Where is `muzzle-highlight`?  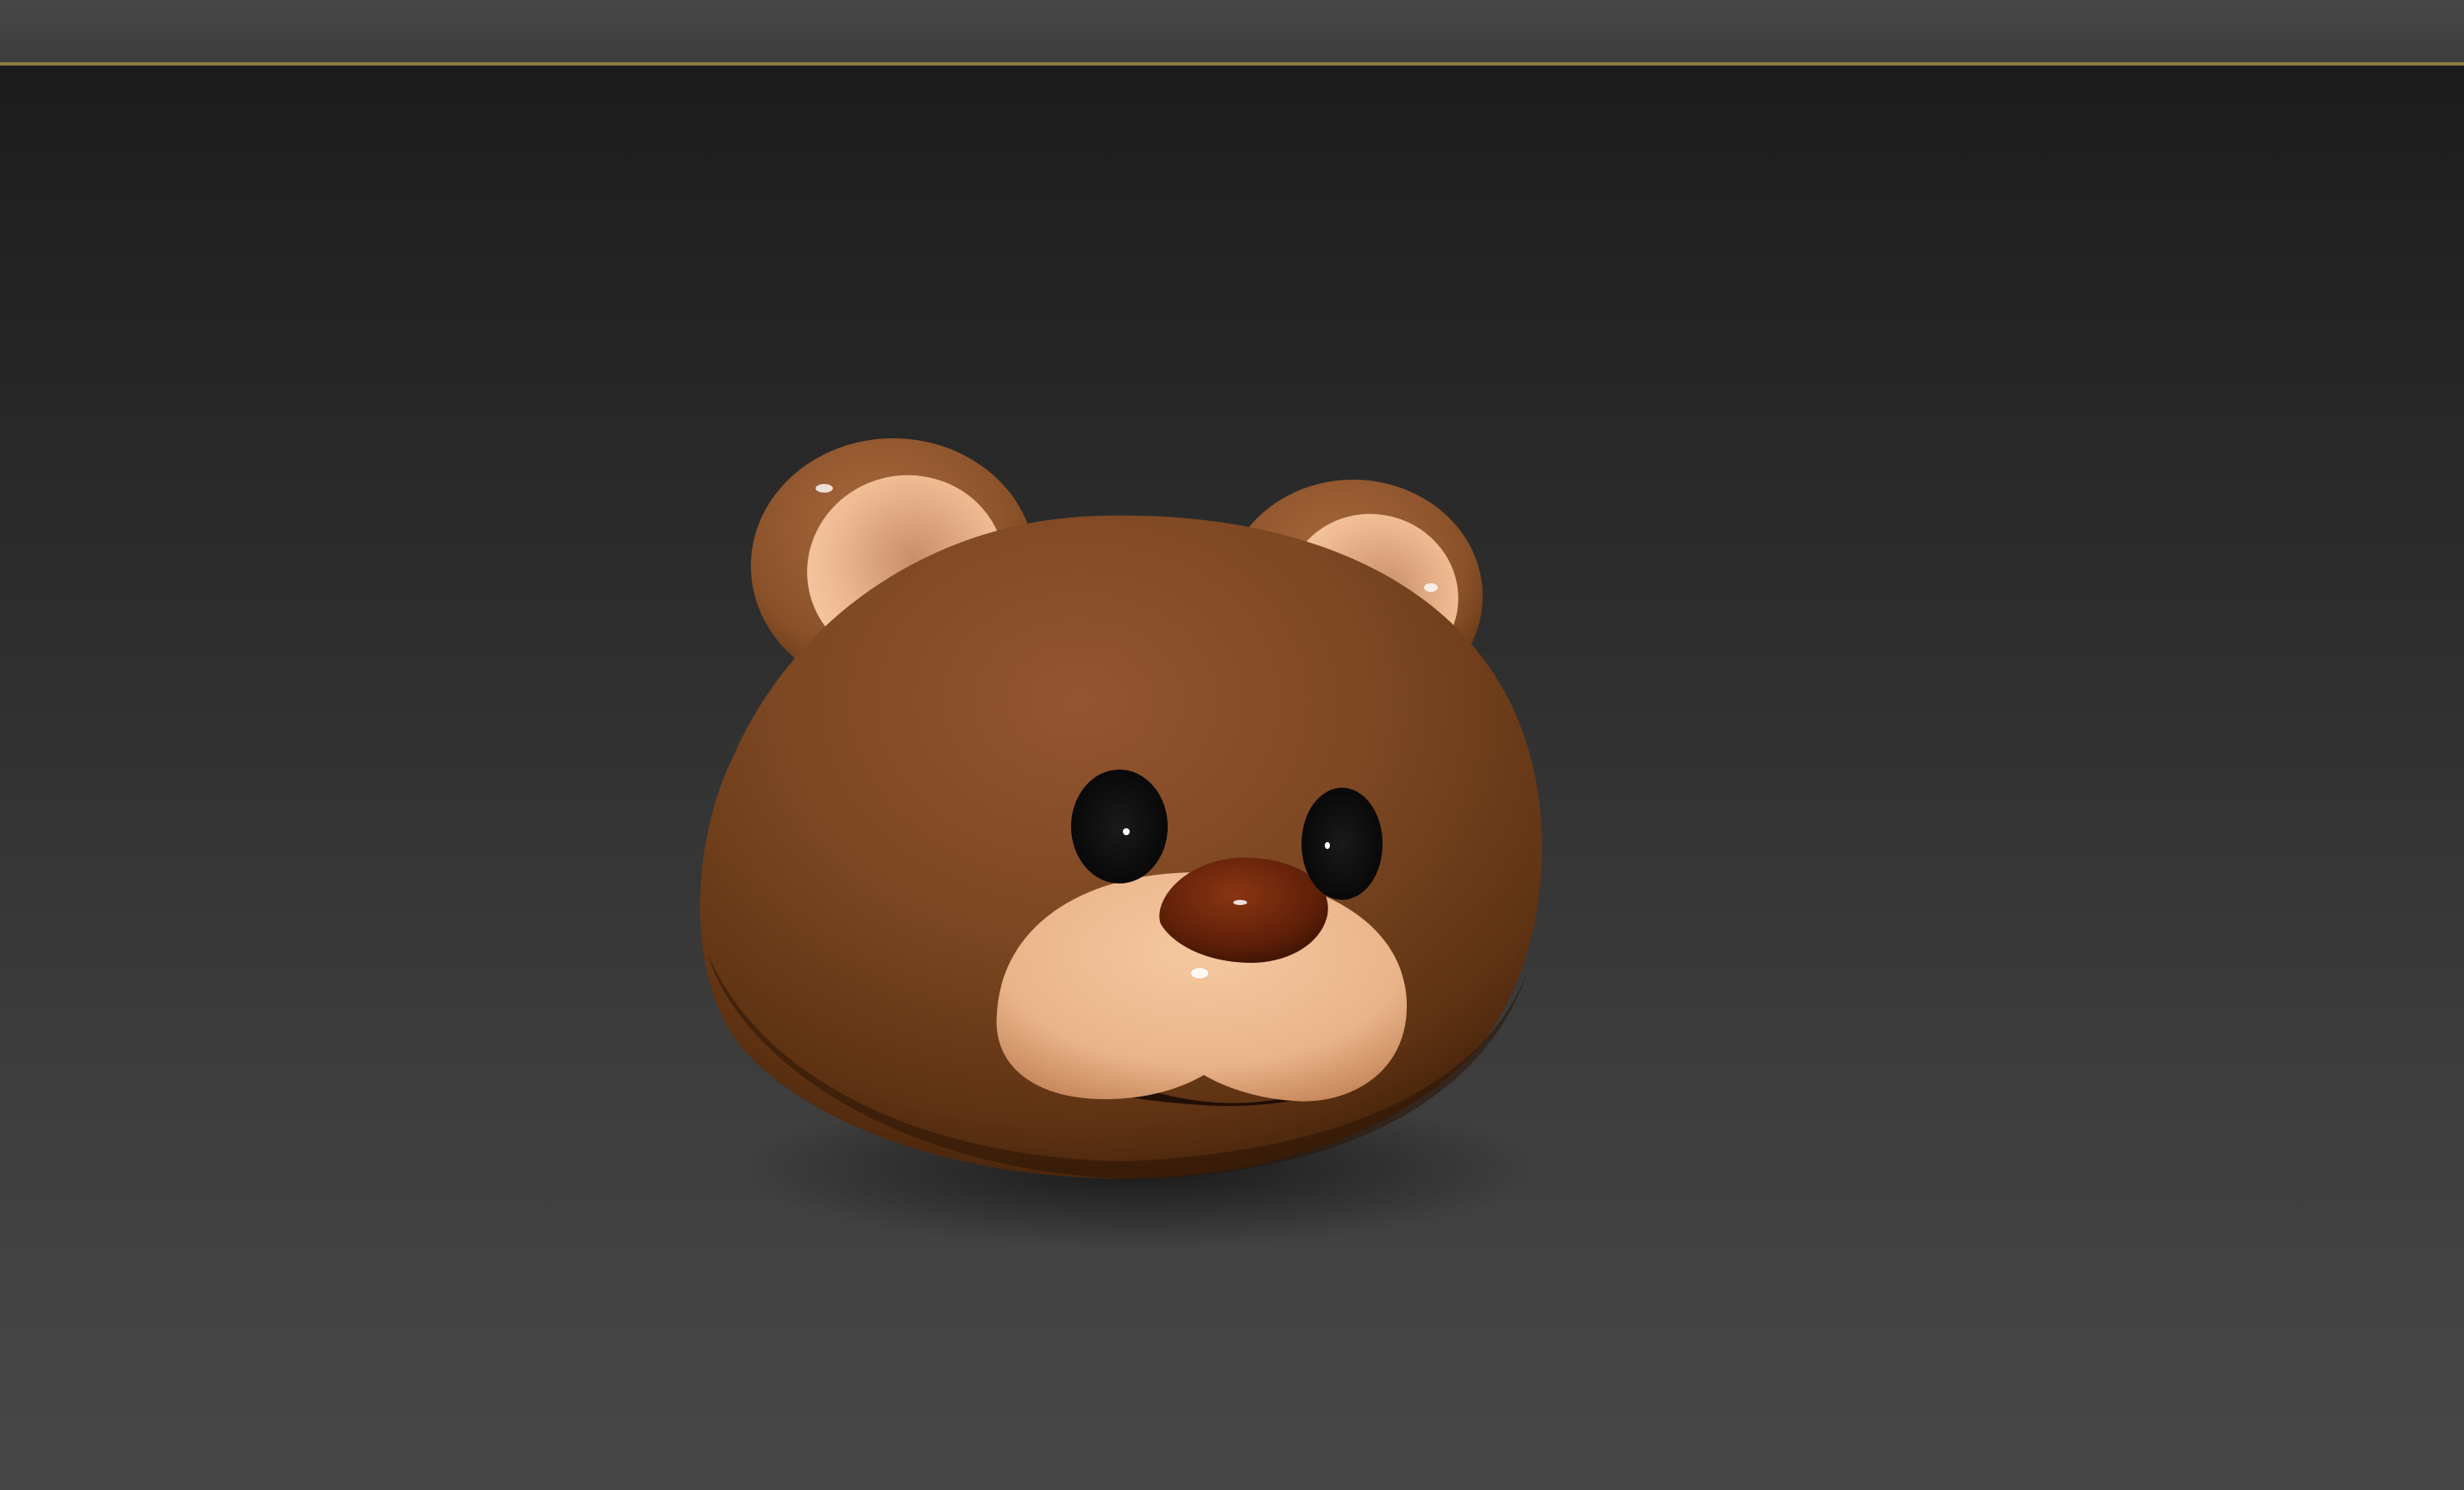
muzzle-highlight is located at coordinates (1199, 973).